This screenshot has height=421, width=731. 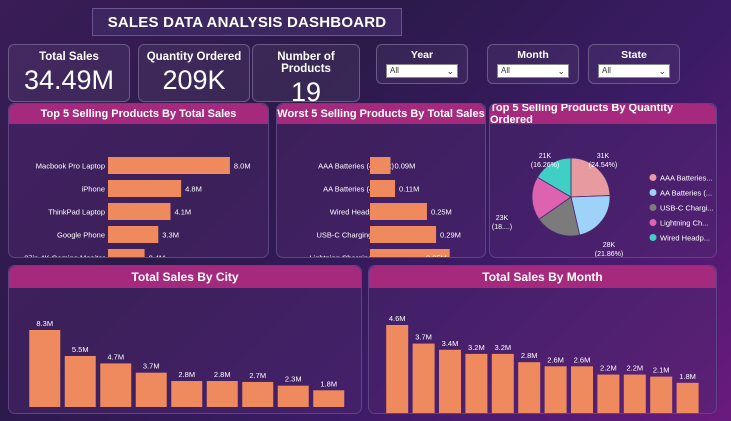 I want to click on kpi-label: Total Sales, so click(x=69, y=57).